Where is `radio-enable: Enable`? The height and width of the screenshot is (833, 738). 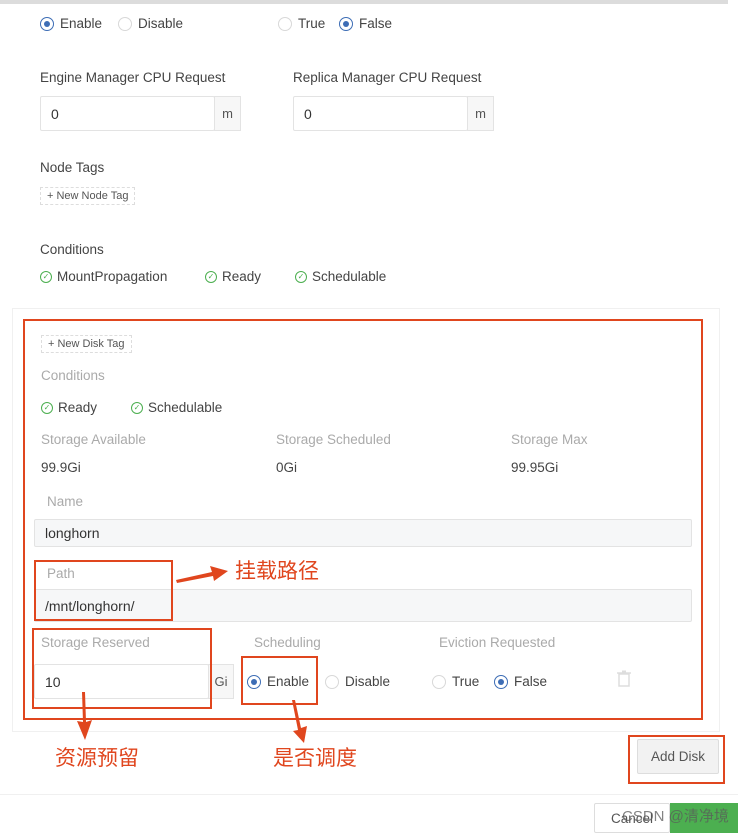
radio-enable: Enable is located at coordinates (71, 23).